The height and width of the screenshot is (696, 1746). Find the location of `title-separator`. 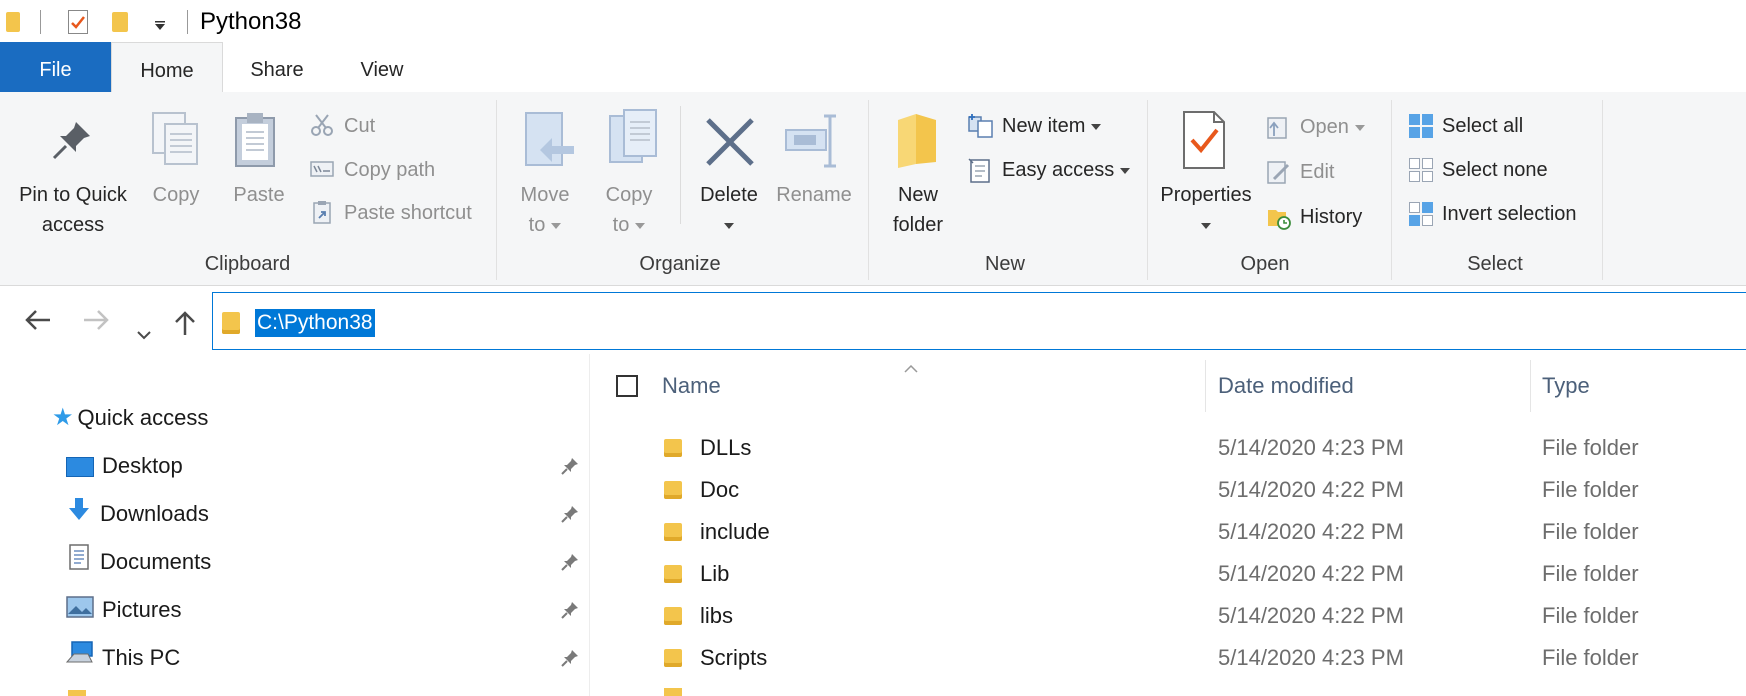

title-separator is located at coordinates (187, 22).